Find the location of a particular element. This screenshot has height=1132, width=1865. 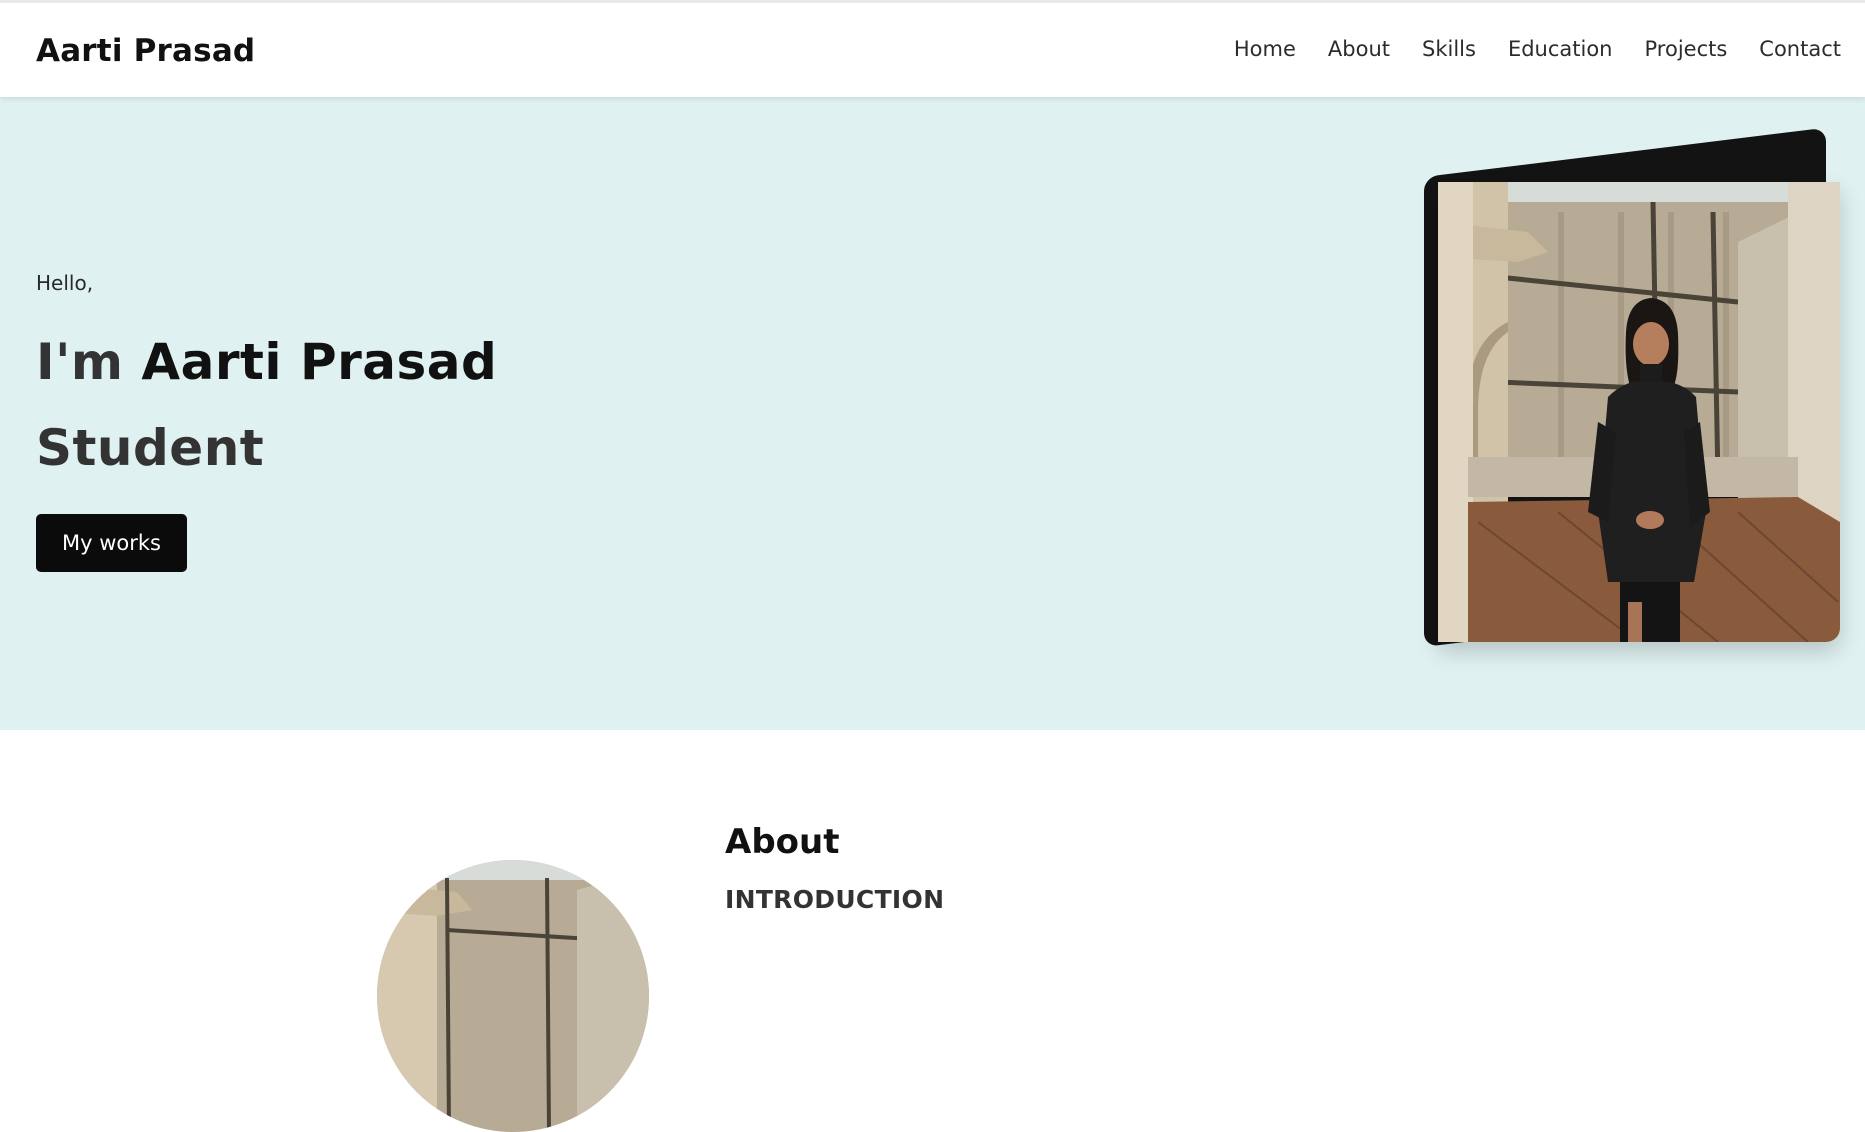

nav-about: About is located at coordinates (1359, 49).